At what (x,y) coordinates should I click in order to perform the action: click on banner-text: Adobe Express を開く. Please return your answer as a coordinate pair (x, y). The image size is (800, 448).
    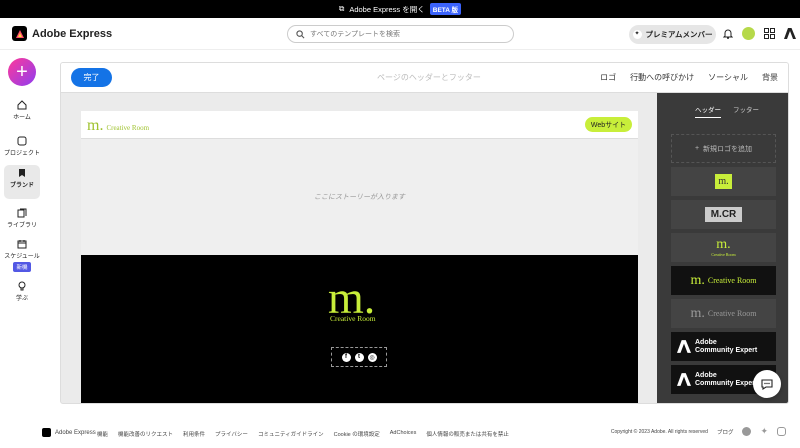
    Looking at the image, I should click on (387, 9).